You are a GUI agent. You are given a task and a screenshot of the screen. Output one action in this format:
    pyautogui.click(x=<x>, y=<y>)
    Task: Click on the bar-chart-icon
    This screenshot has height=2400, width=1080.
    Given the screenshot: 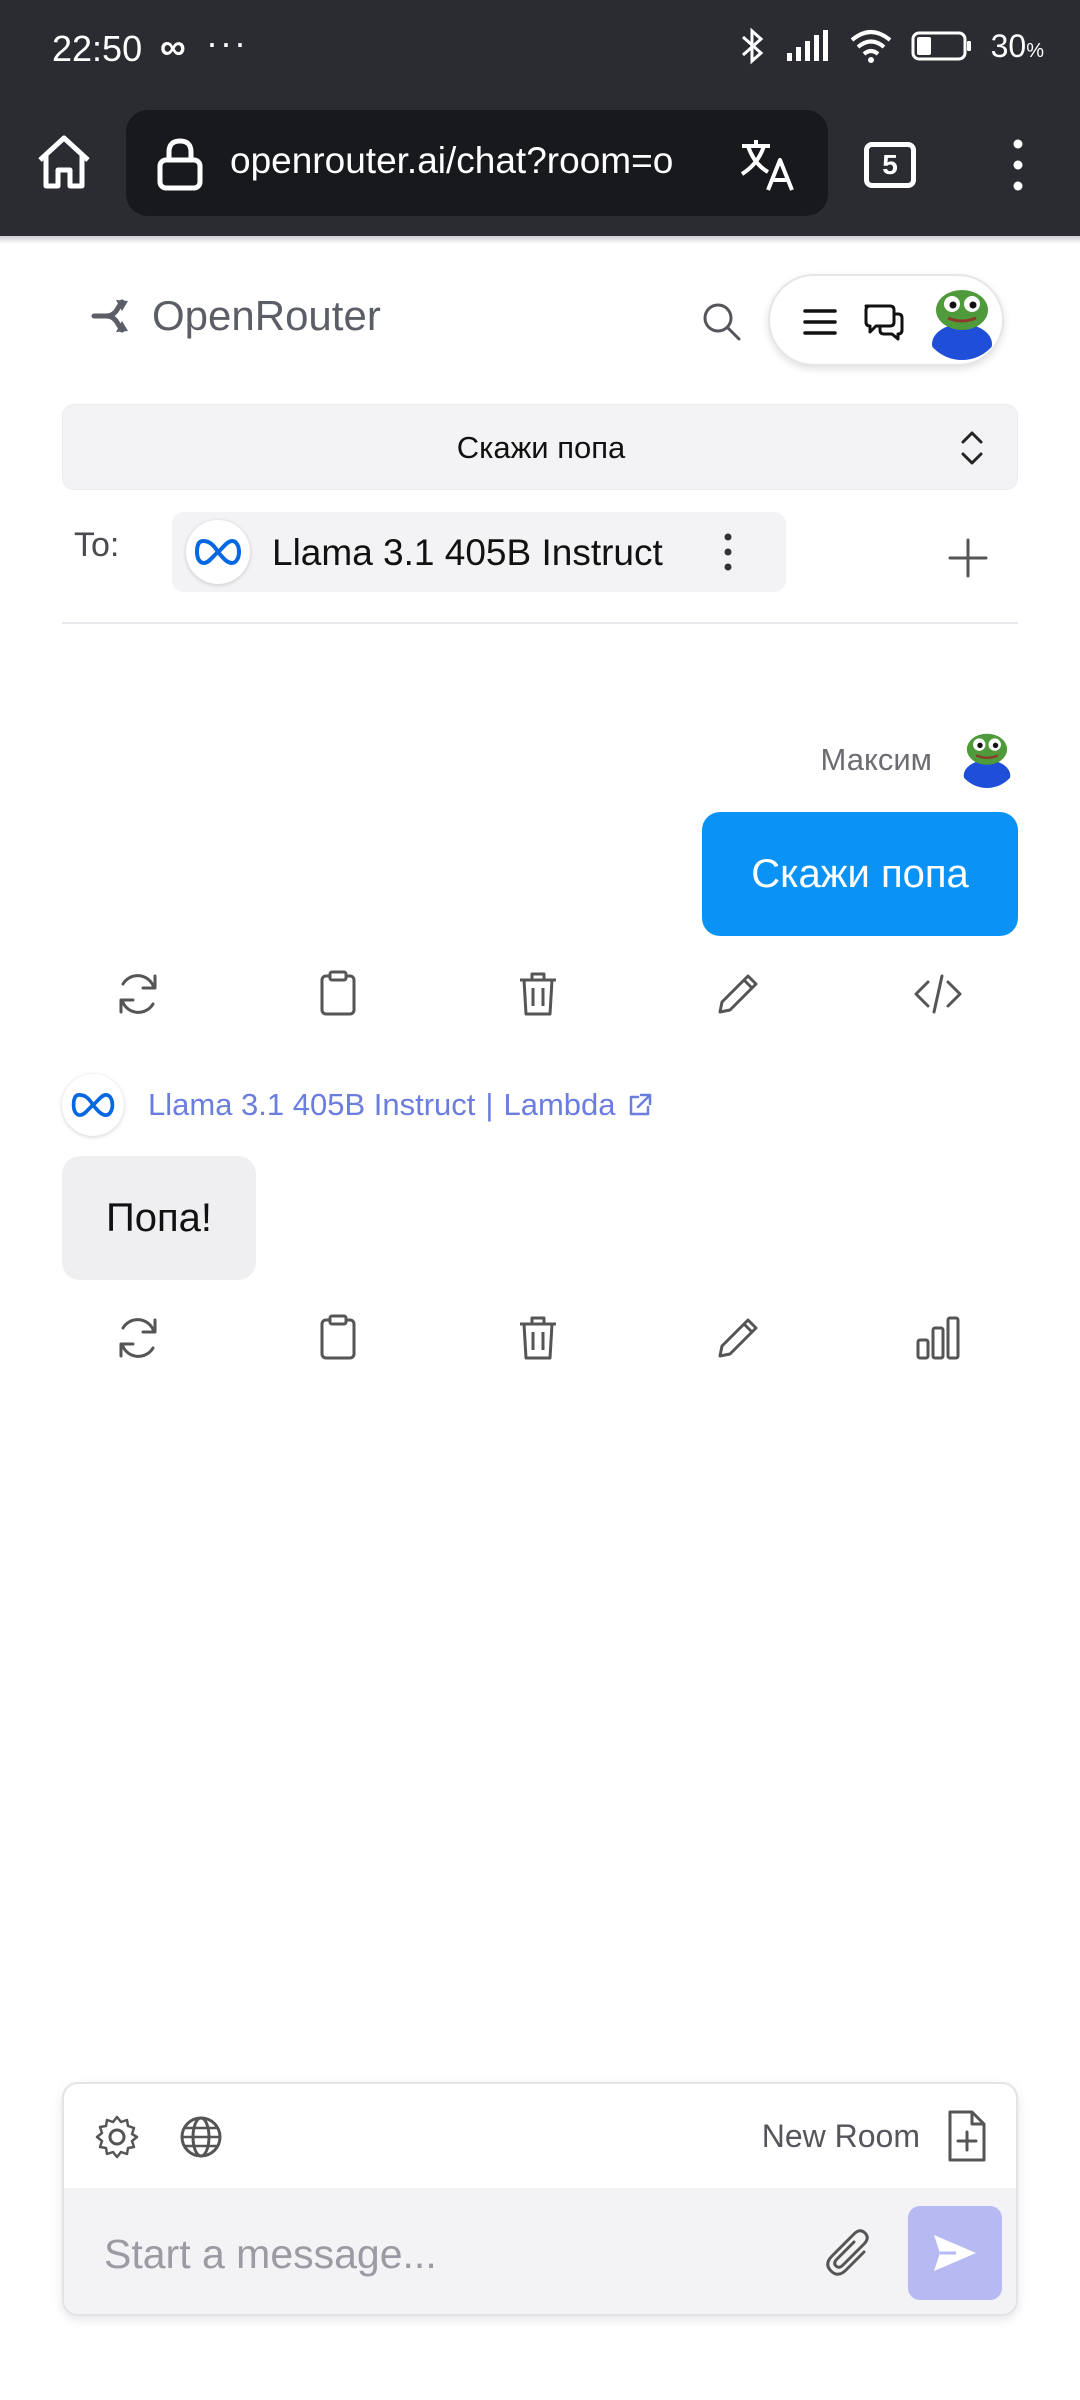 What is the action you would take?
    pyautogui.click(x=938, y=1338)
    